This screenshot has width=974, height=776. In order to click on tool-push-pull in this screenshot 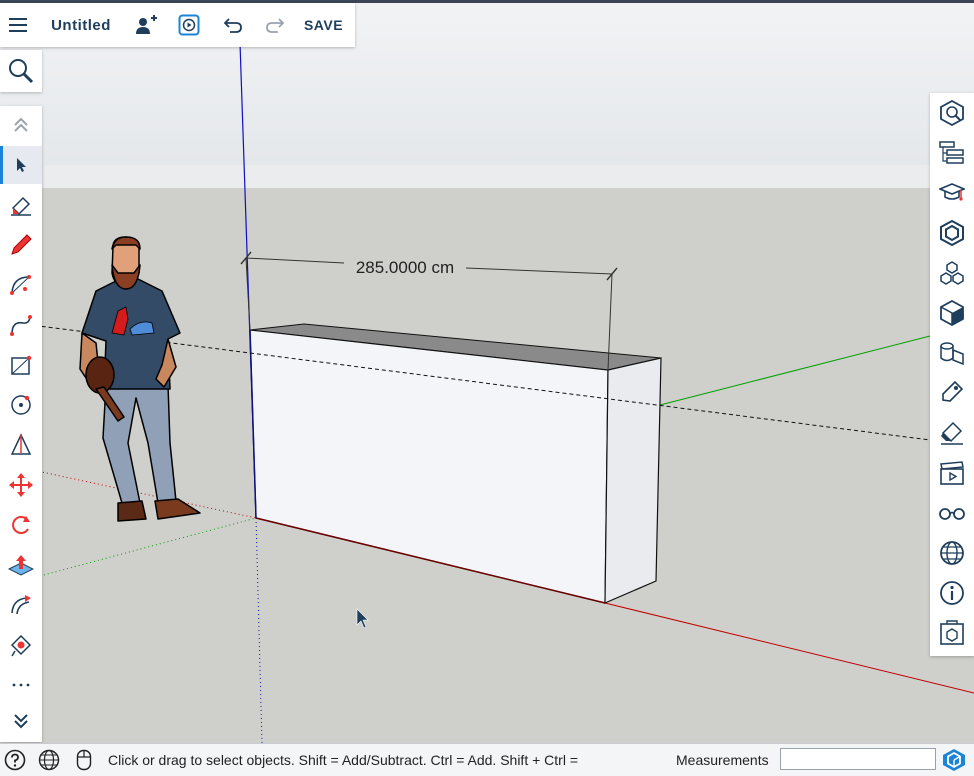, I will do `click(21, 565)`.